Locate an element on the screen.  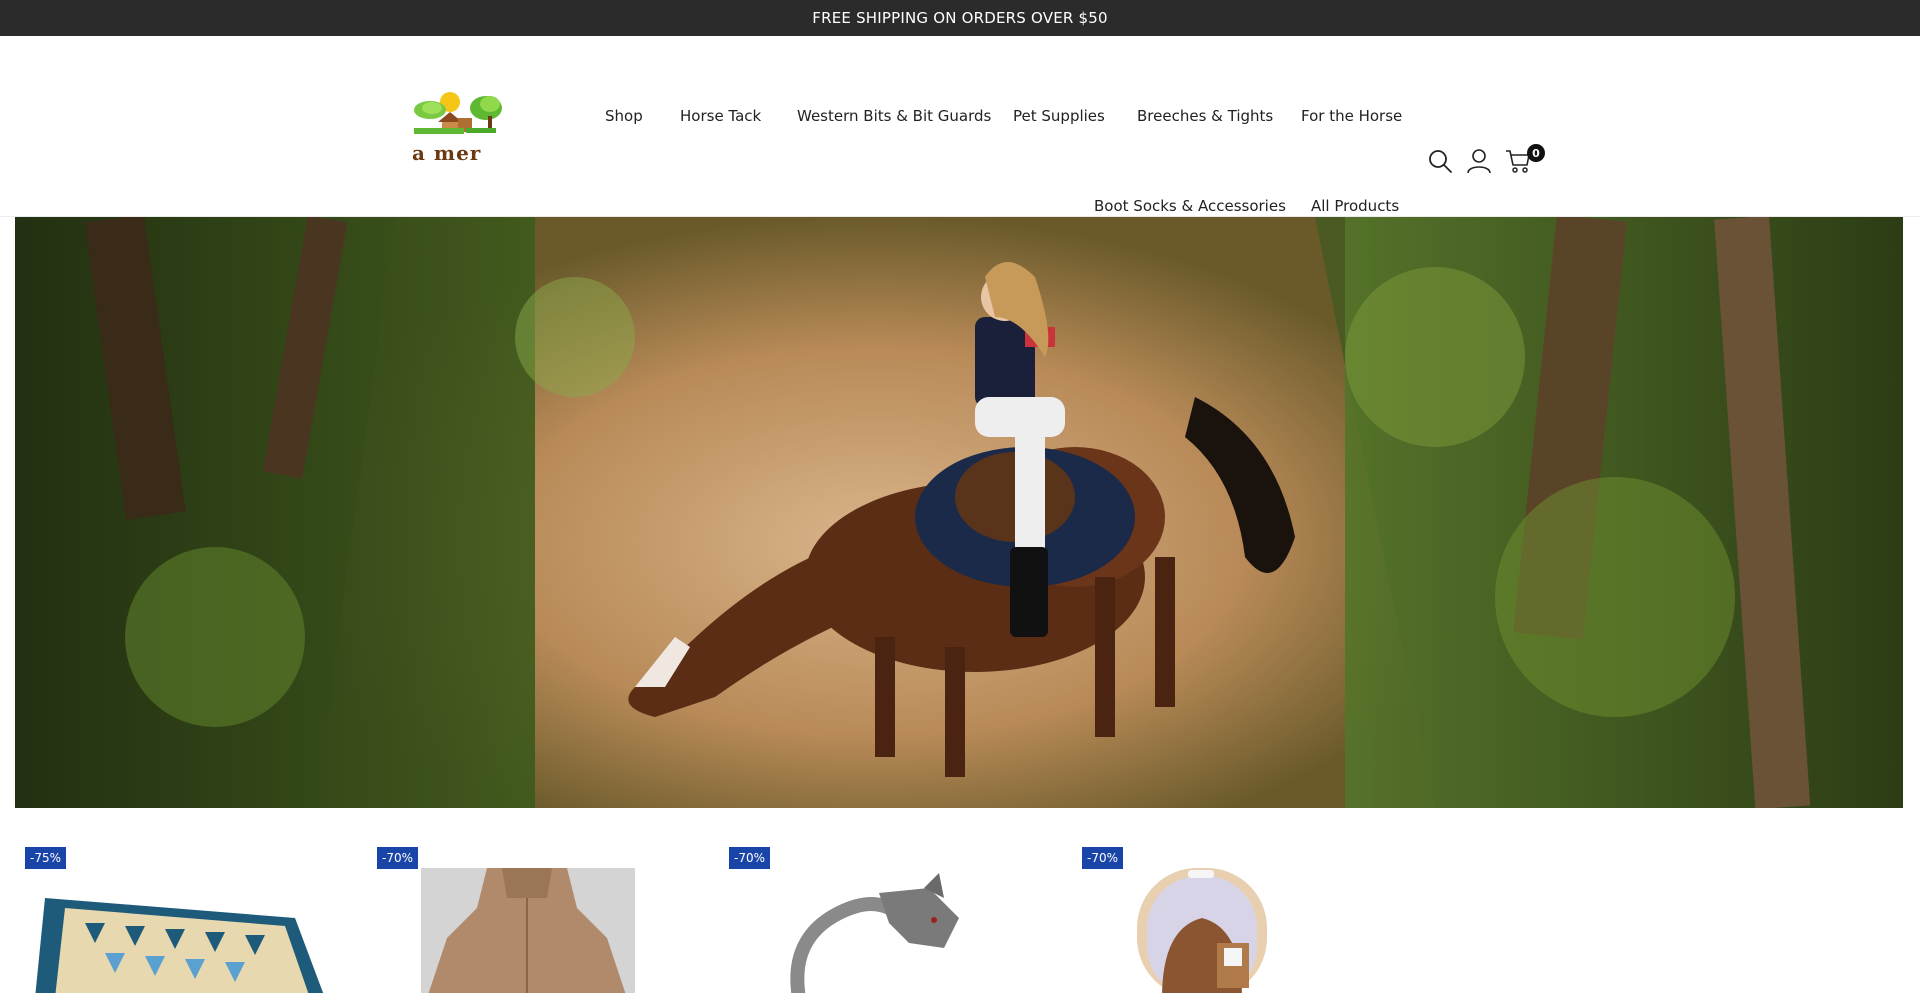
cart-count-badge: 0 is located at coordinates (1536, 153).